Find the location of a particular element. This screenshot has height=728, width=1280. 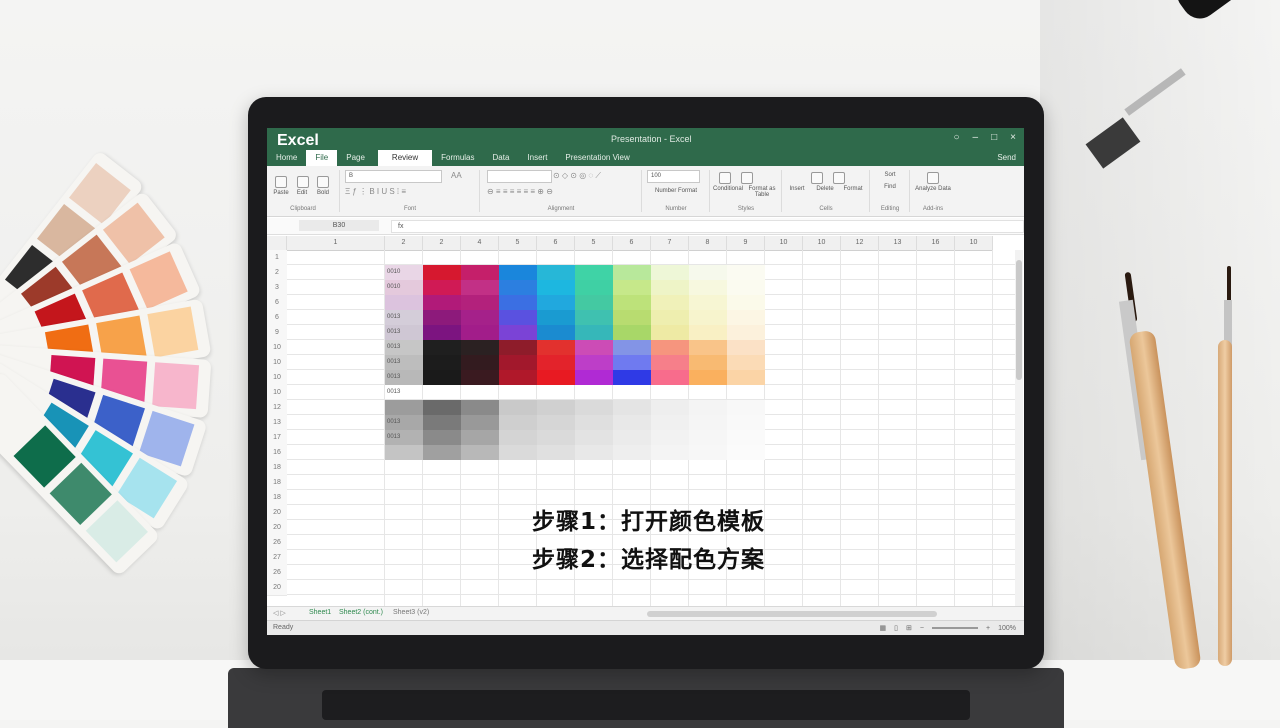

find-button: Find is located at coordinates (890, 187).